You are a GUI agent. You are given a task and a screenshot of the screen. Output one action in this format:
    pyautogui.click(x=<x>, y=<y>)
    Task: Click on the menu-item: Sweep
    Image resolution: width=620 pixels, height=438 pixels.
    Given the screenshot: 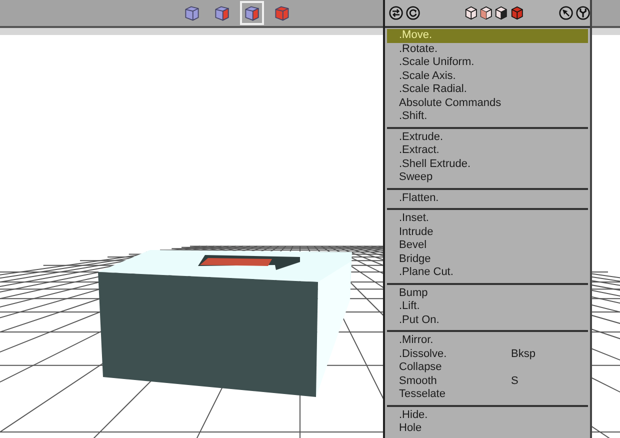 What is the action you would take?
    pyautogui.click(x=487, y=177)
    